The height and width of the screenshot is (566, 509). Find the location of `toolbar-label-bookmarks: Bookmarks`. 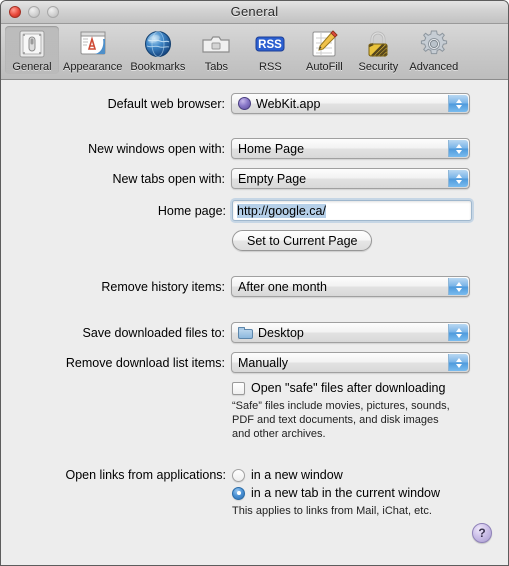

toolbar-label-bookmarks: Bookmarks is located at coordinates (158, 67).